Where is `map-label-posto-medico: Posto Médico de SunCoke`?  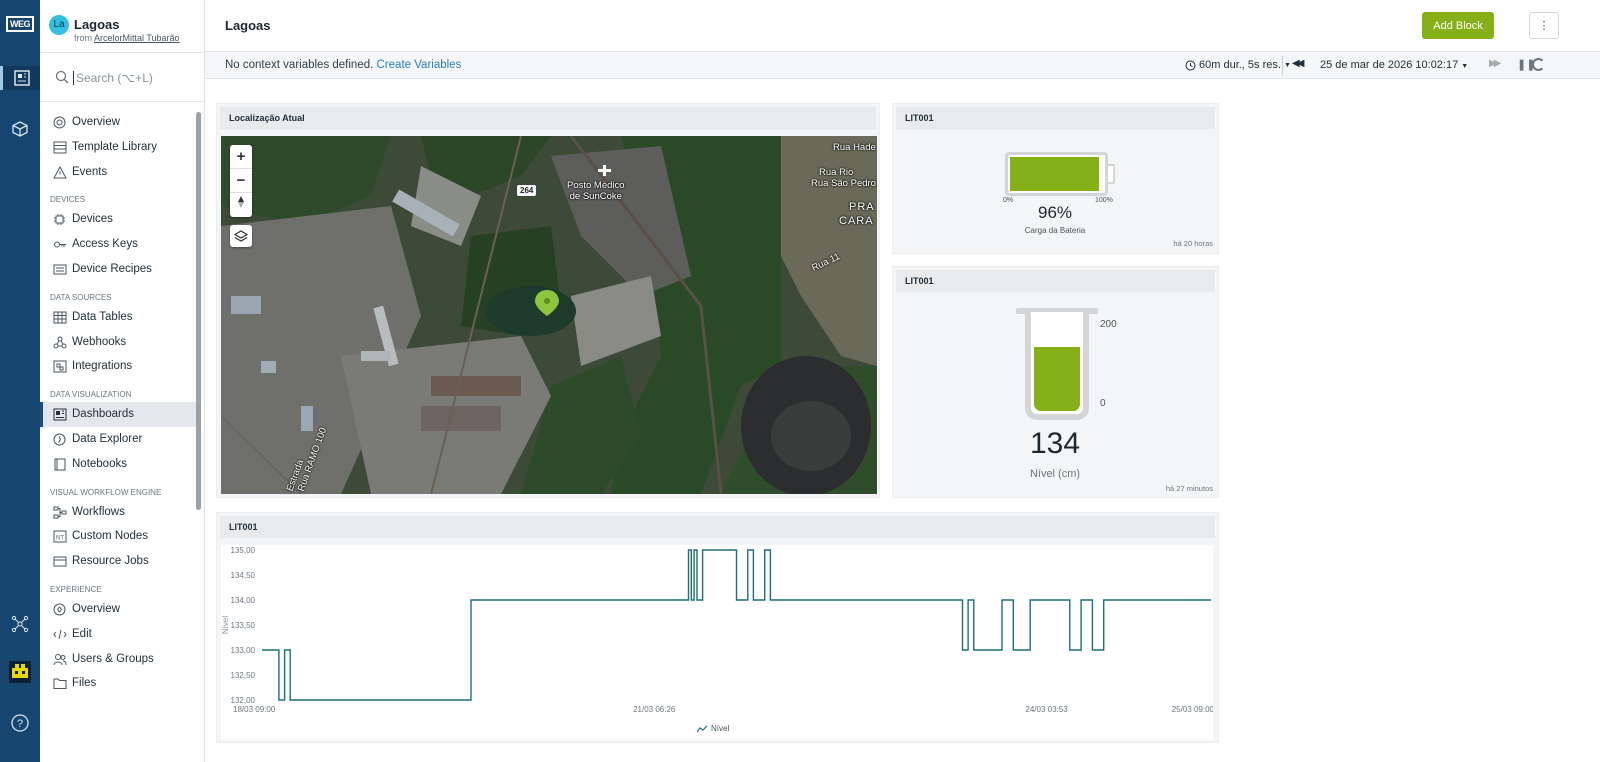
map-label-posto-medico: Posto Médico de SunCoke is located at coordinates (596, 191).